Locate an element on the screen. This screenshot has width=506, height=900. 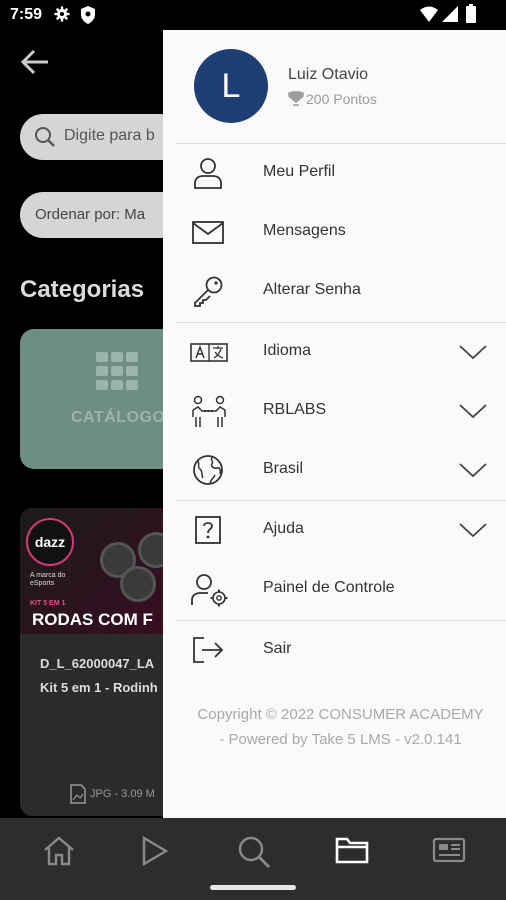
play-icon is located at coordinates (155, 853).